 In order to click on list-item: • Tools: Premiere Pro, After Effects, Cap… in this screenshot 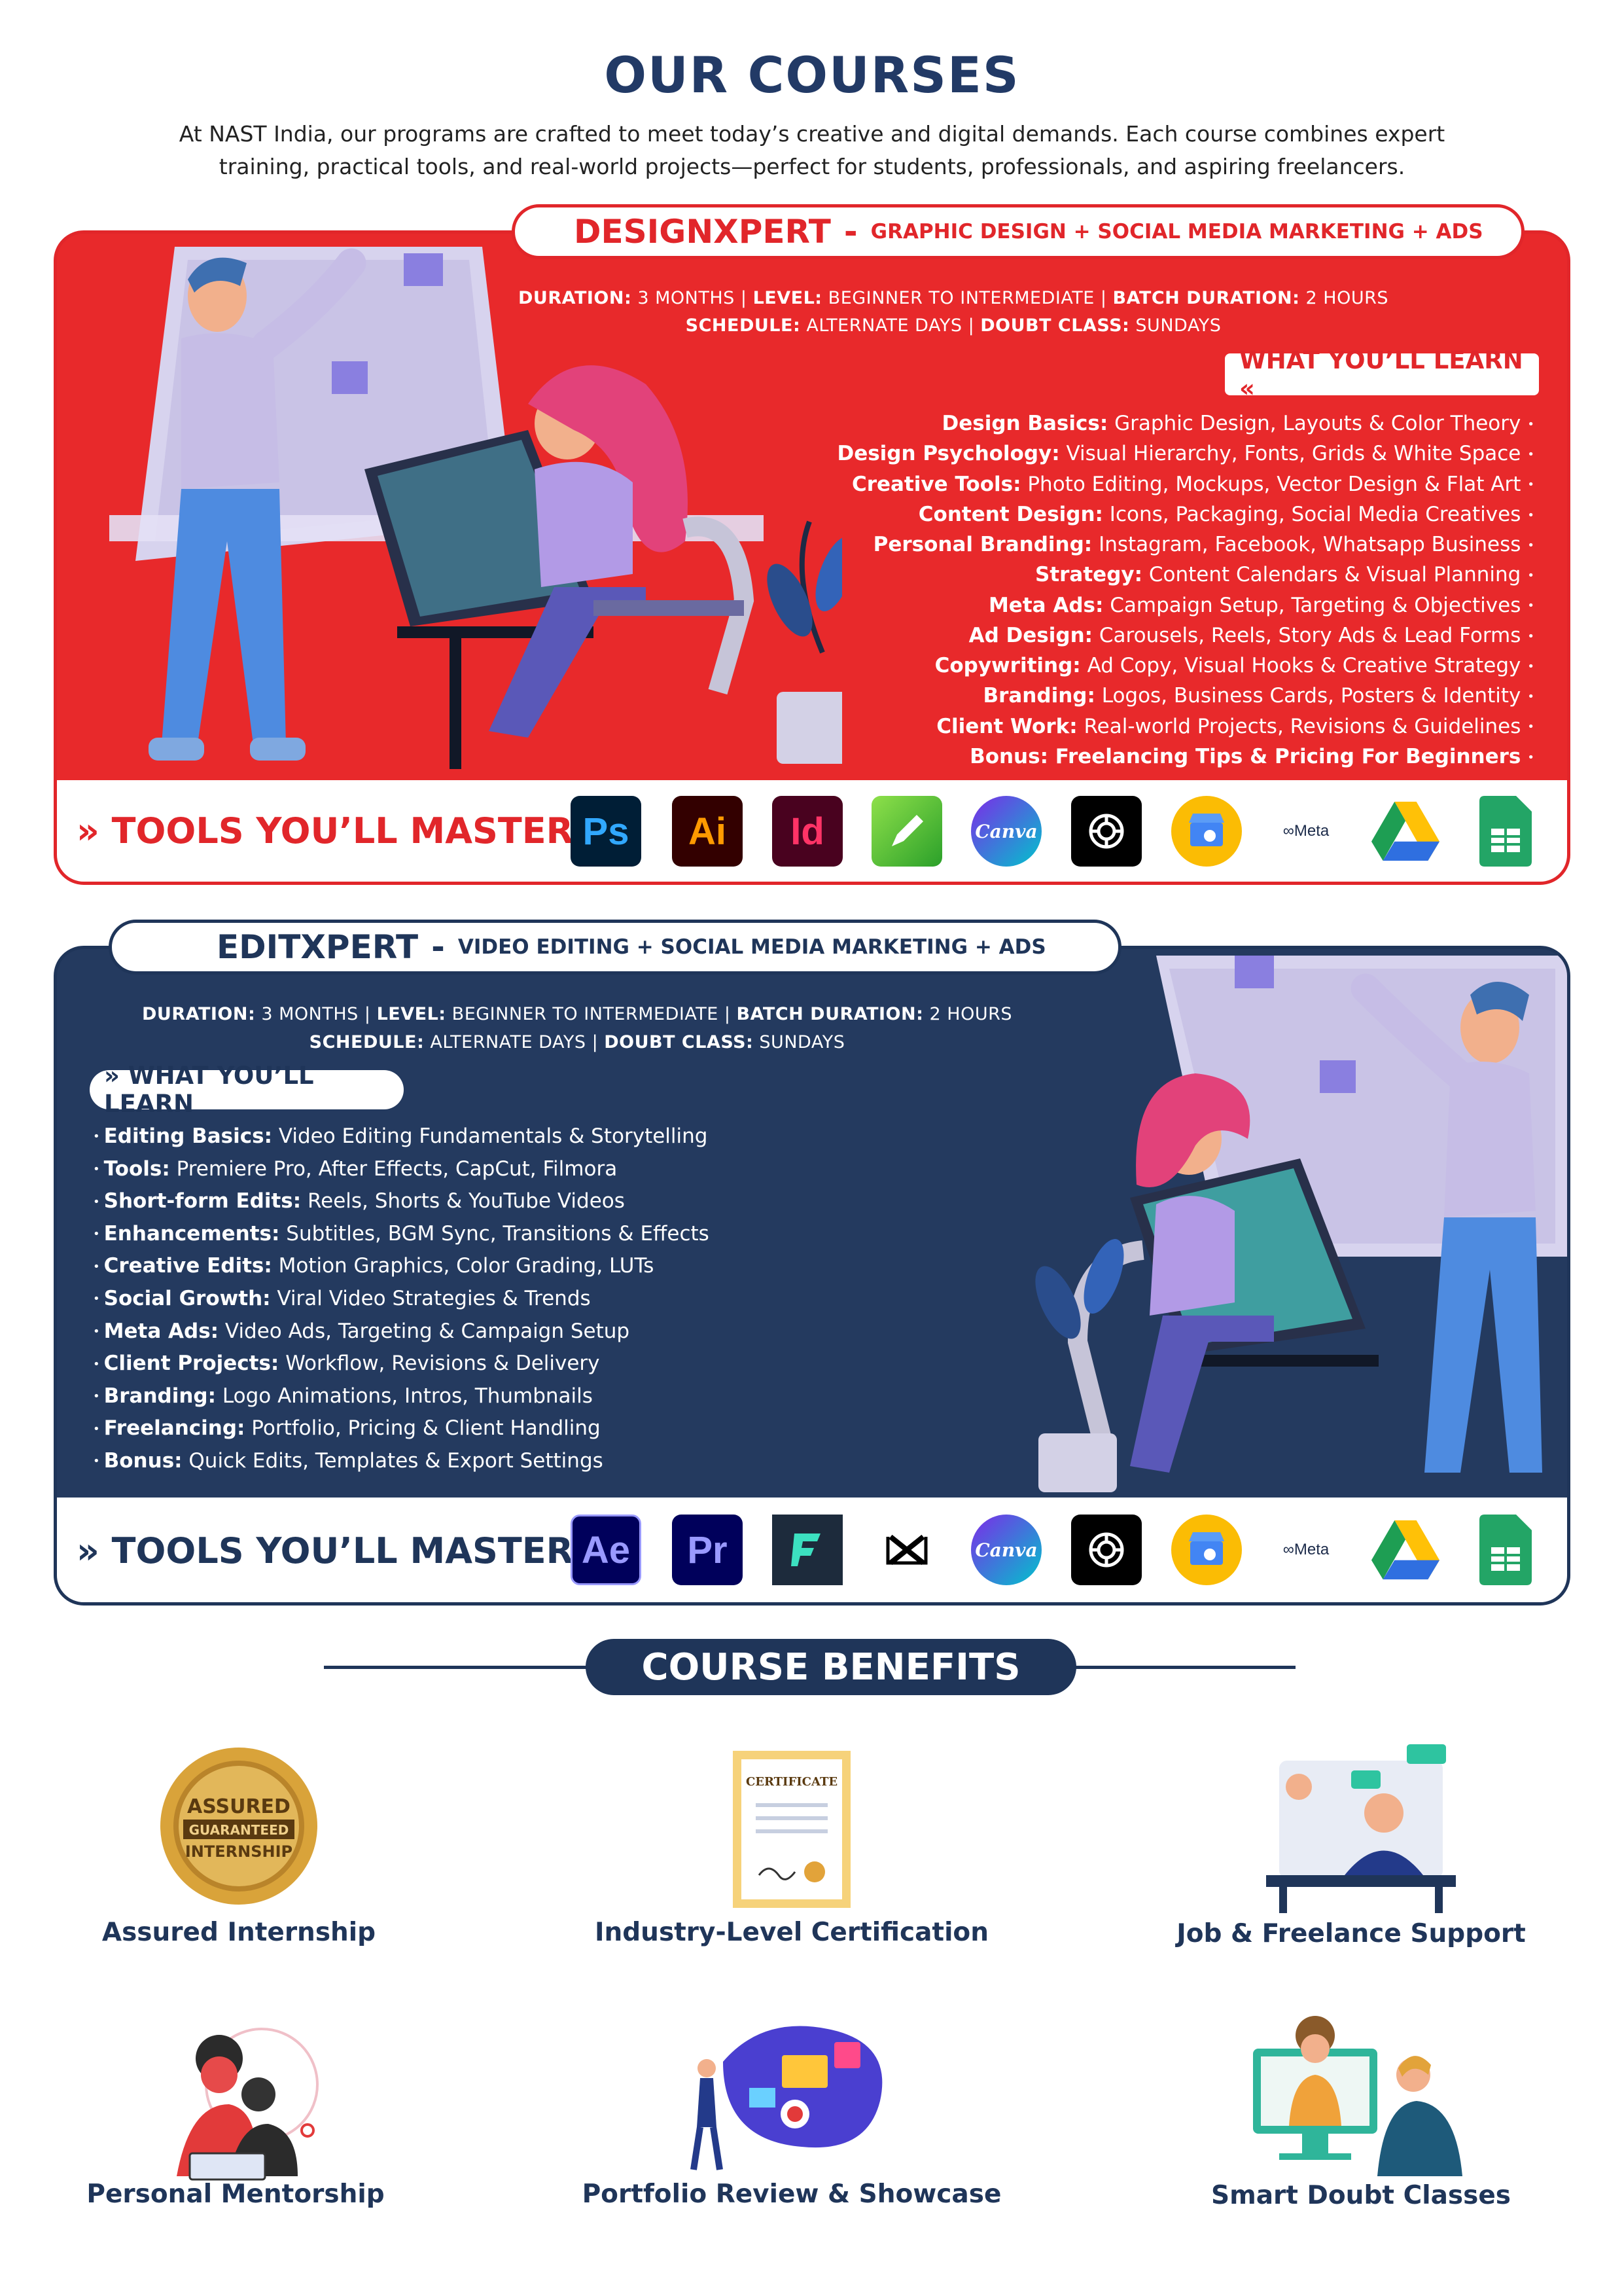, I will do `click(355, 1169)`.